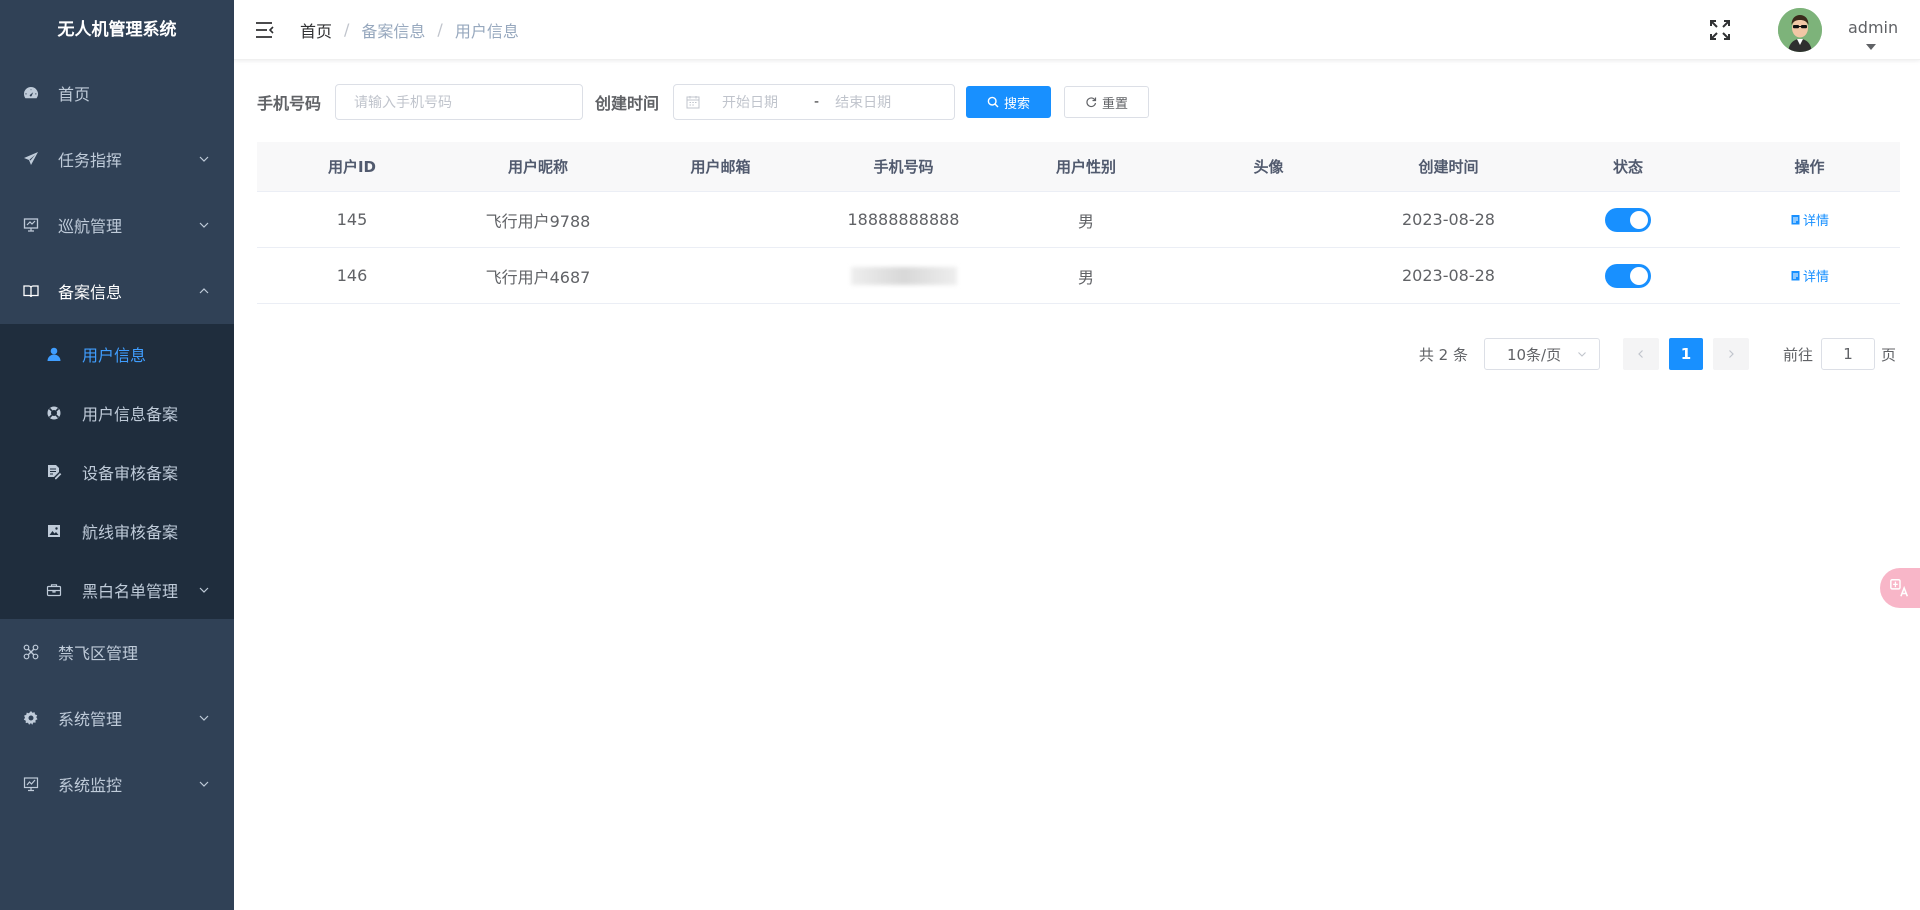 The height and width of the screenshot is (910, 1920). Describe the element at coordinates (720, 167) in the screenshot. I see `column-header: 用户邮箱` at that location.